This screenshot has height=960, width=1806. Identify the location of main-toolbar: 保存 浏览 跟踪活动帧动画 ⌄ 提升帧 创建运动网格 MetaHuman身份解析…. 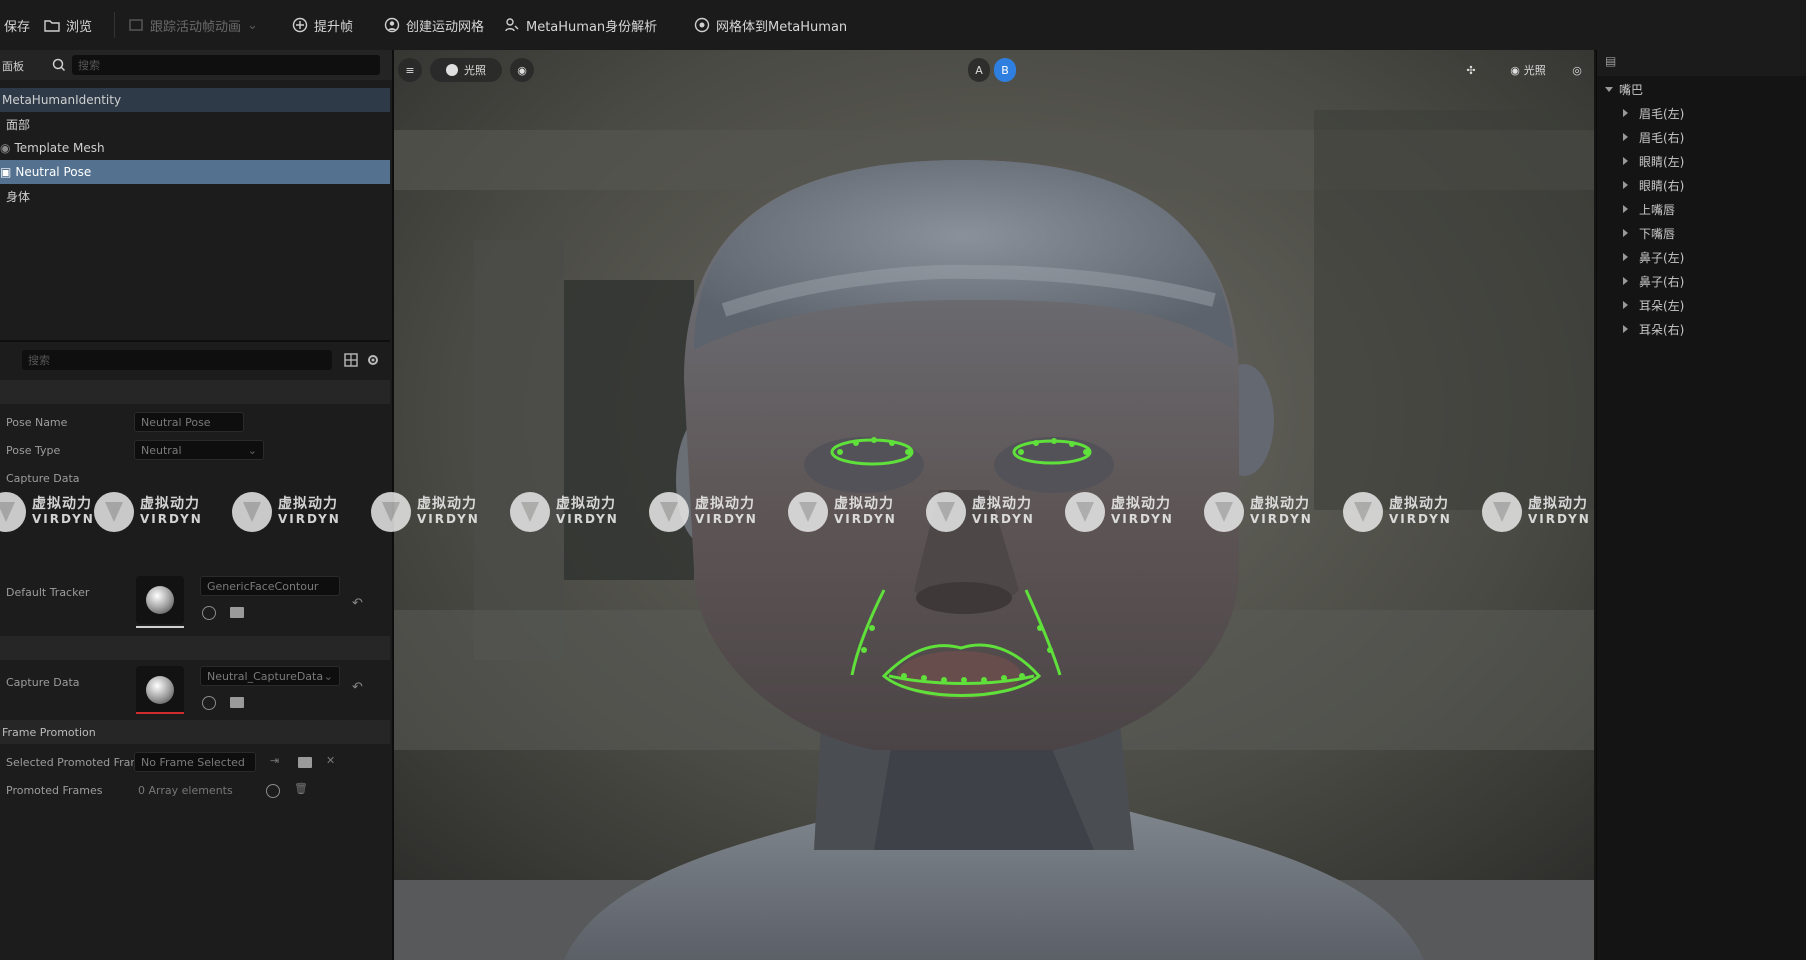
(903, 25).